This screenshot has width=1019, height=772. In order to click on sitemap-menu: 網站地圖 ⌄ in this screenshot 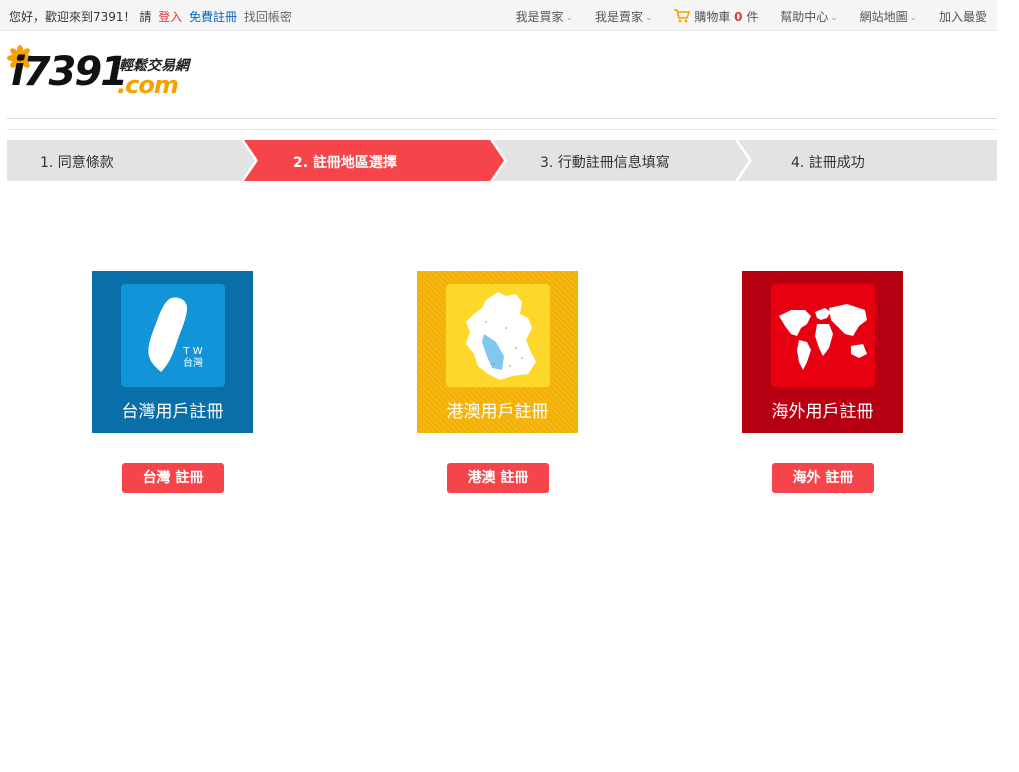, I will do `click(889, 16)`.